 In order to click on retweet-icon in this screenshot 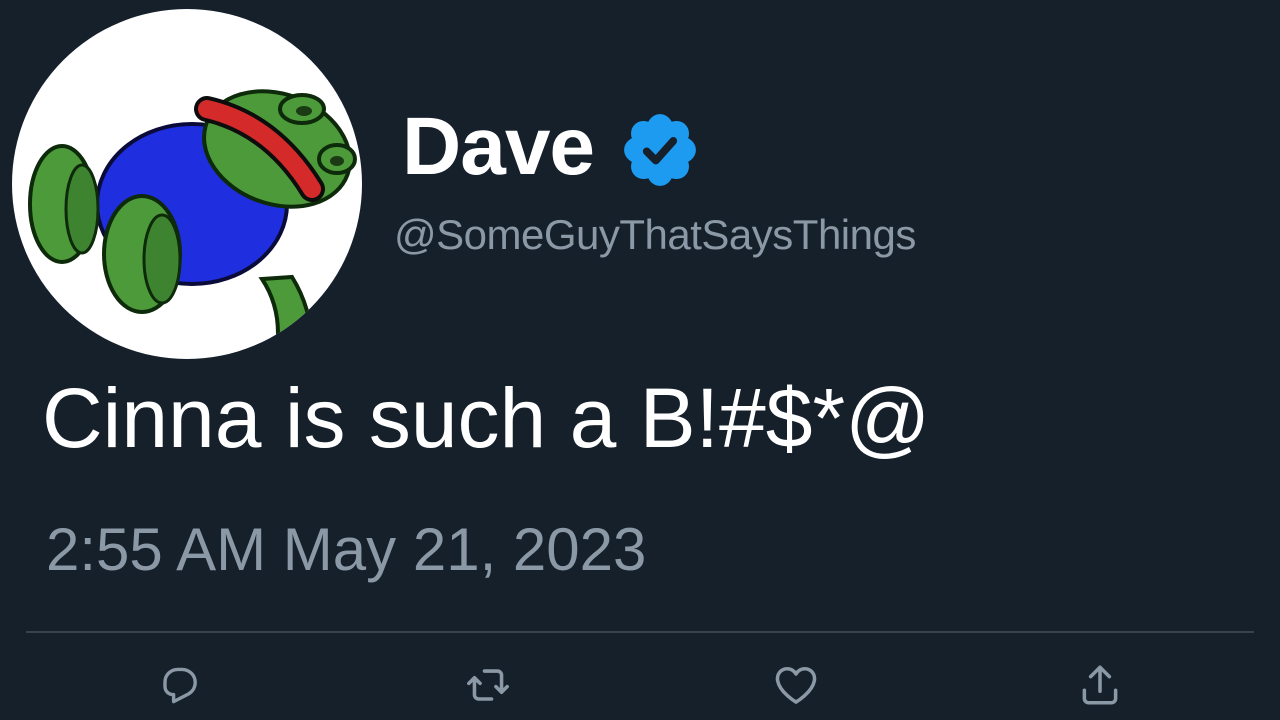, I will do `click(488, 685)`.